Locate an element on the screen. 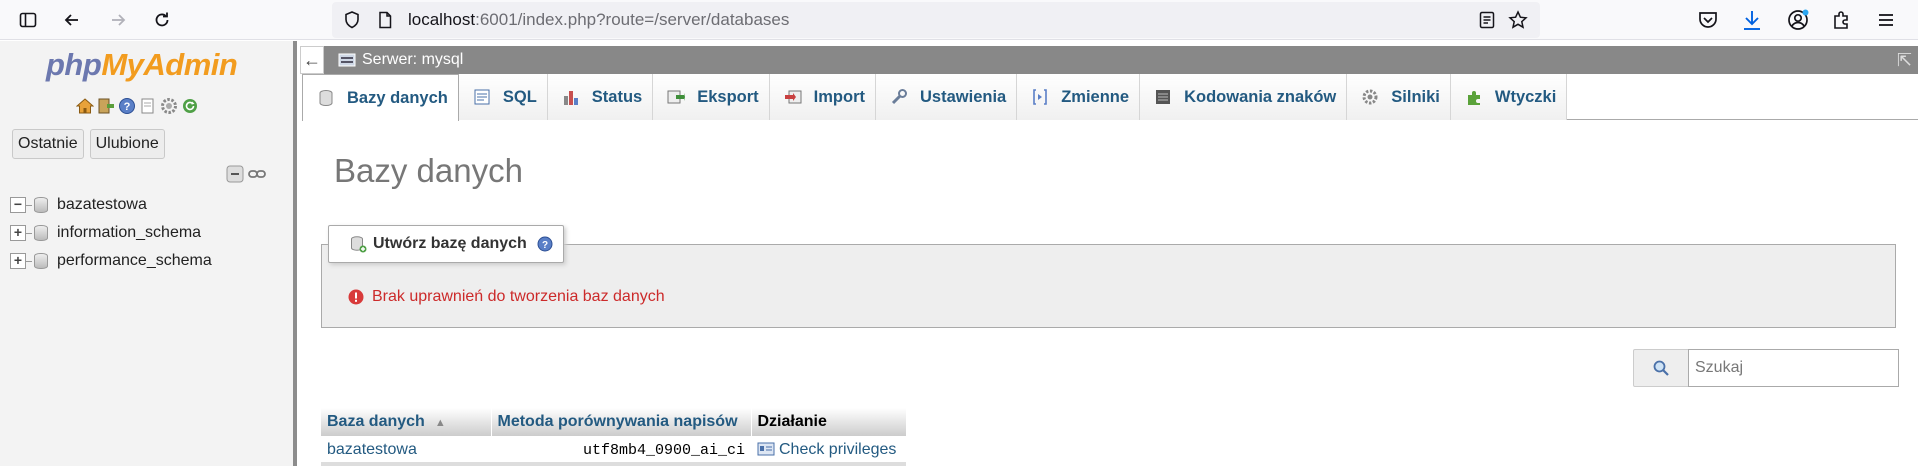 The width and height of the screenshot is (1918, 466). tree-item-information-schema: + information_schema is located at coordinates (111, 233).